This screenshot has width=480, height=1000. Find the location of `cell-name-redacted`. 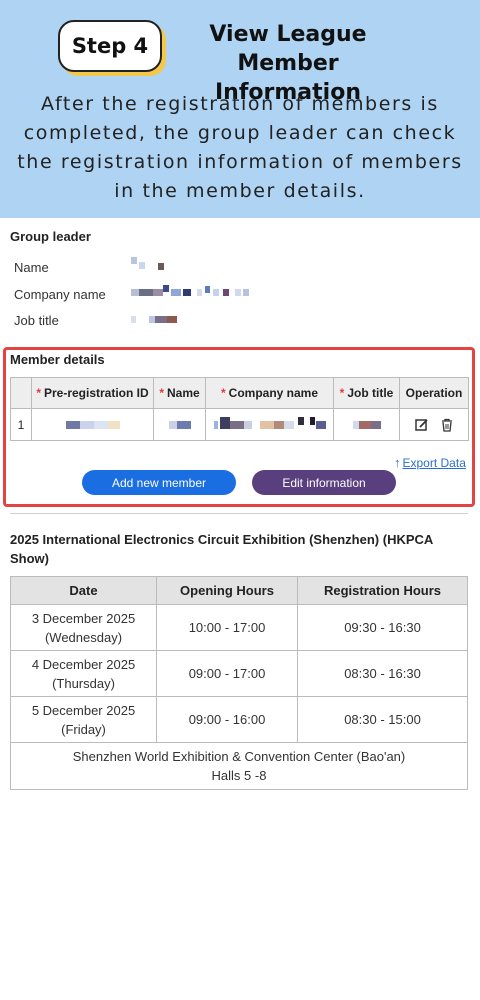

cell-name-redacted is located at coordinates (179, 424).